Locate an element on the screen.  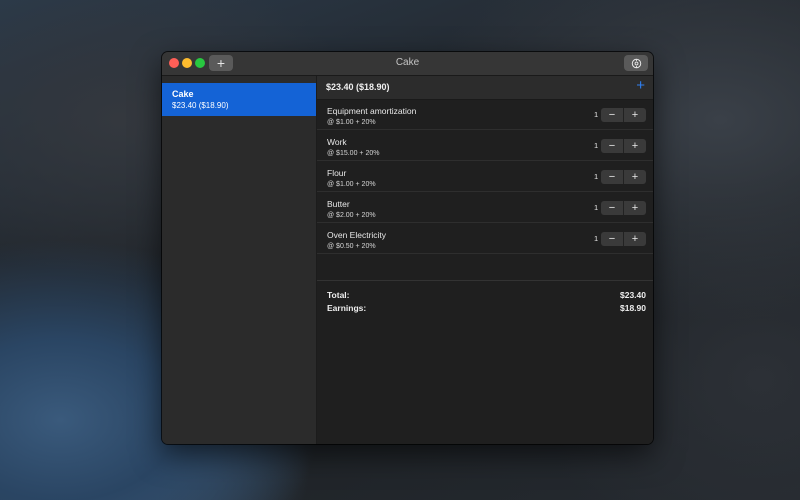
list-item: Flour @ $1.00 + 20% 1 − + is located at coordinates (485, 177).